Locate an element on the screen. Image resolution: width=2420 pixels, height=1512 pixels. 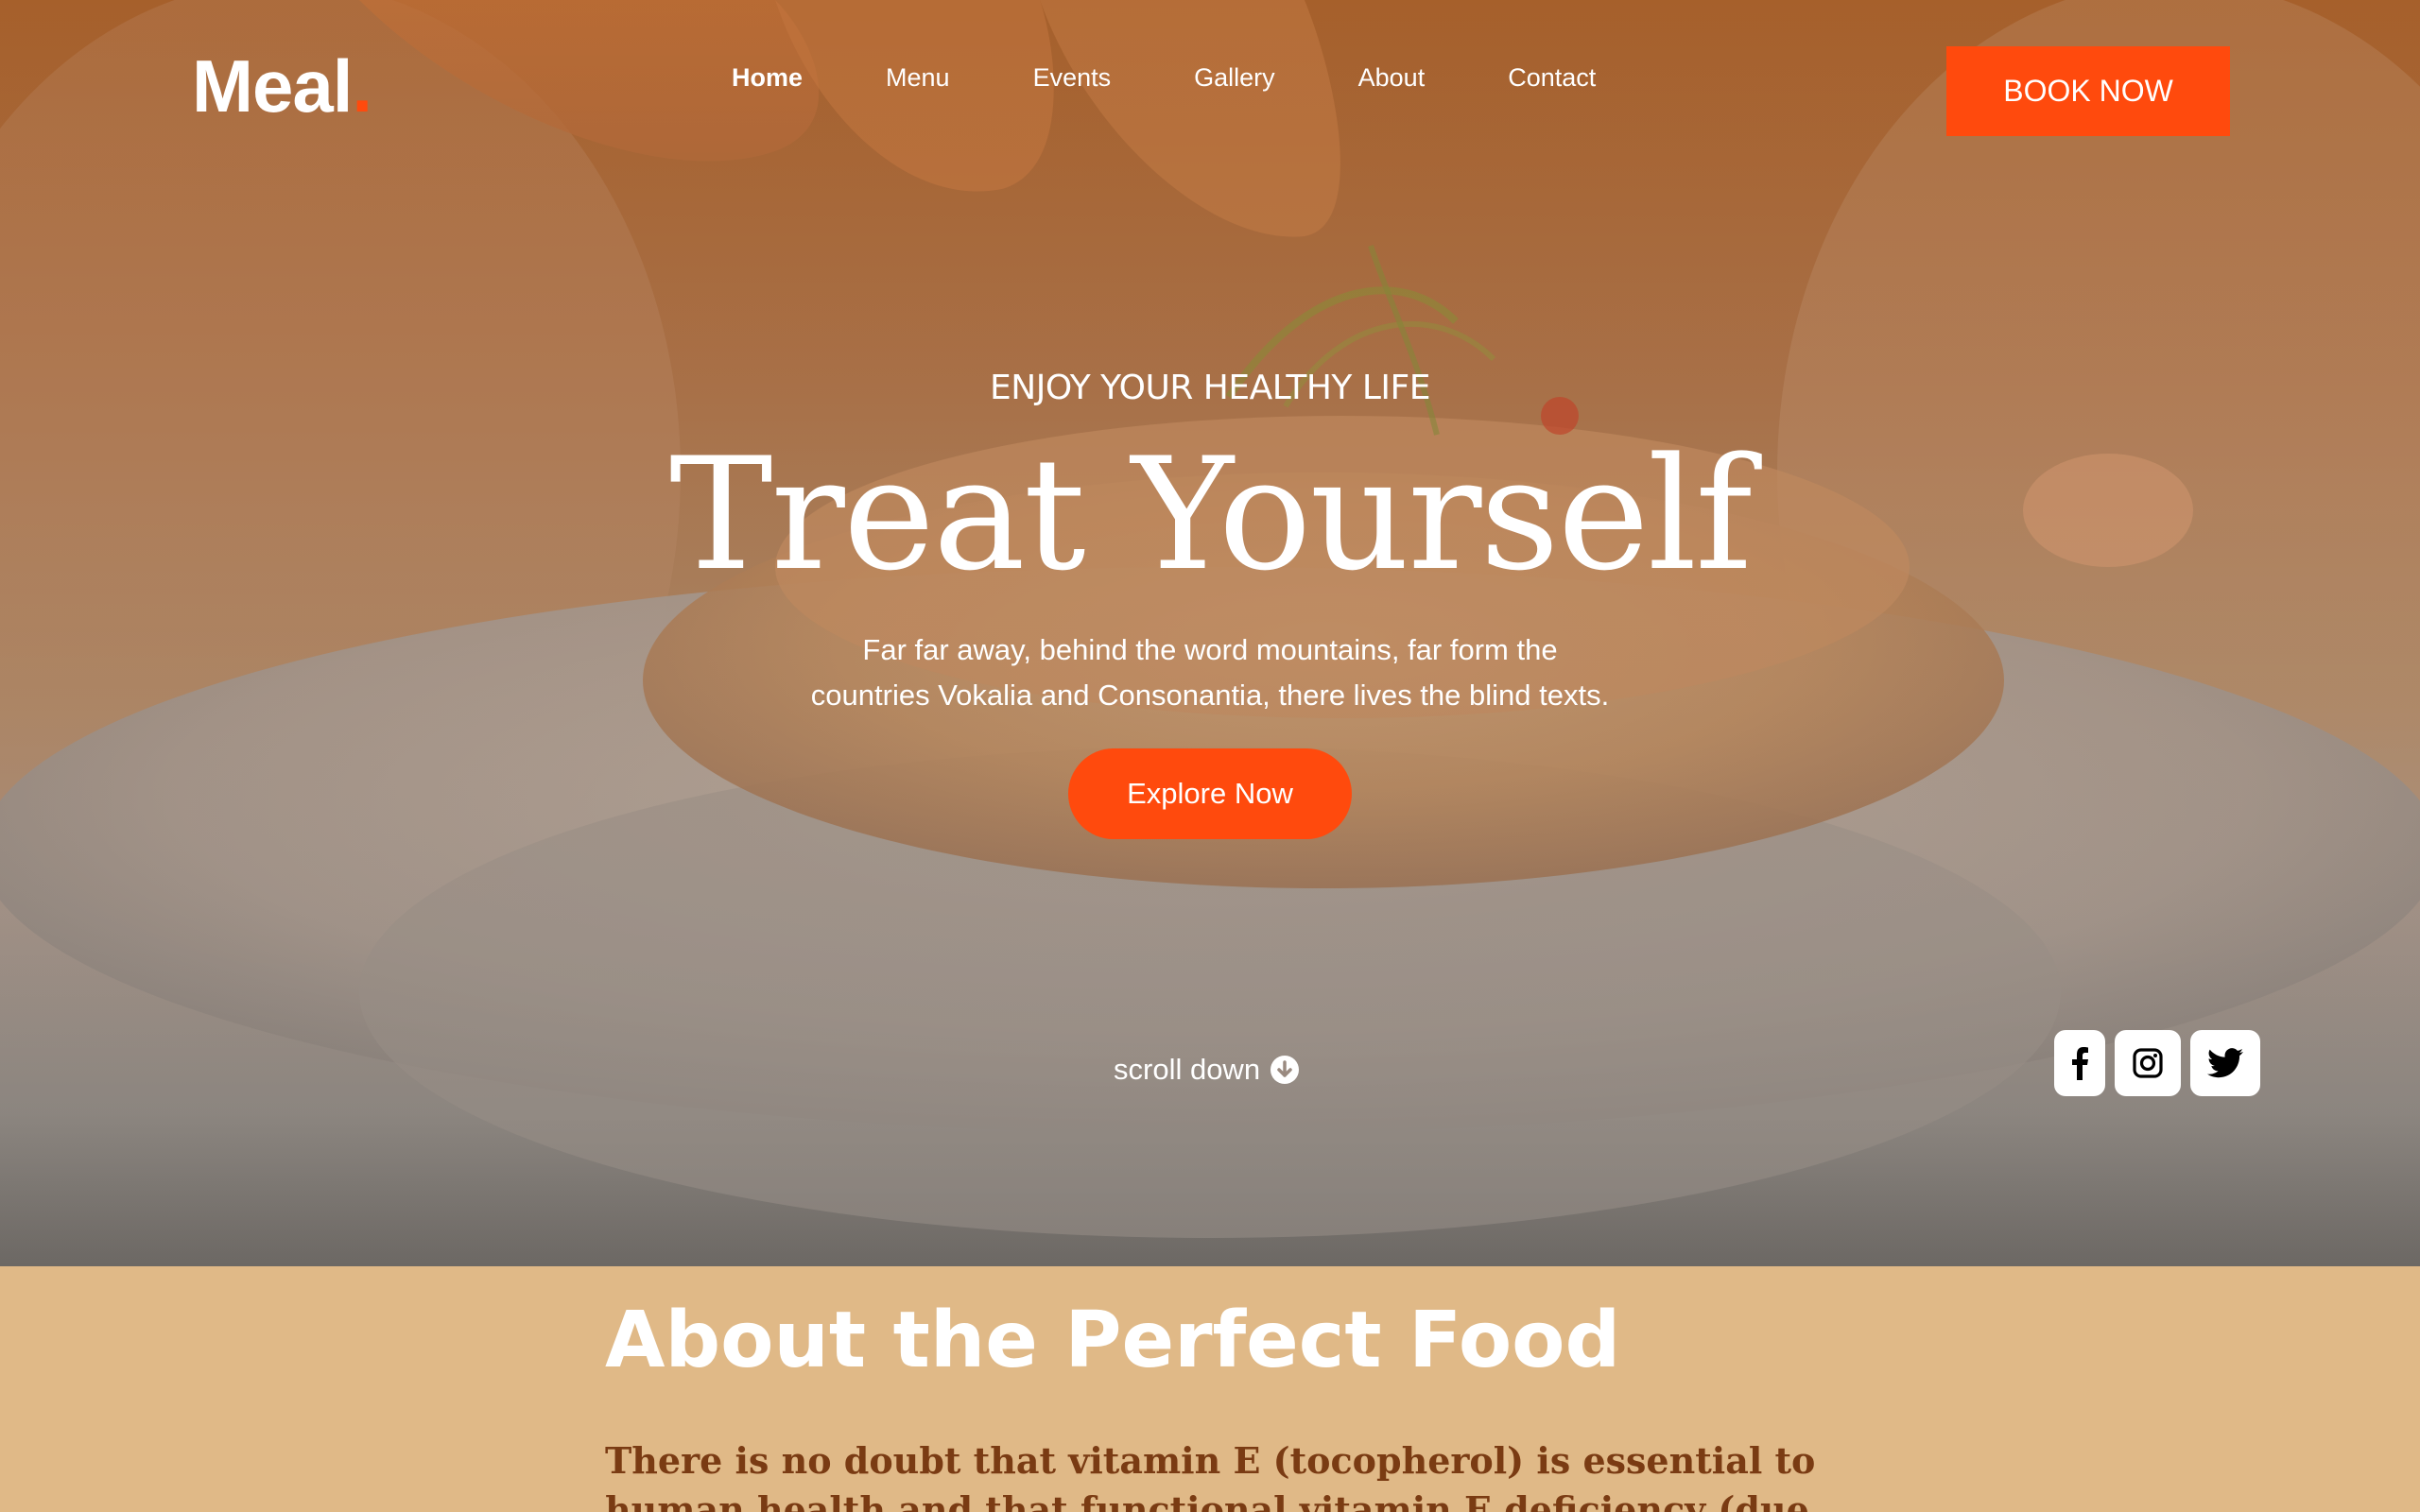
scroll-down-link: scroll down is located at coordinates (1207, 1070).